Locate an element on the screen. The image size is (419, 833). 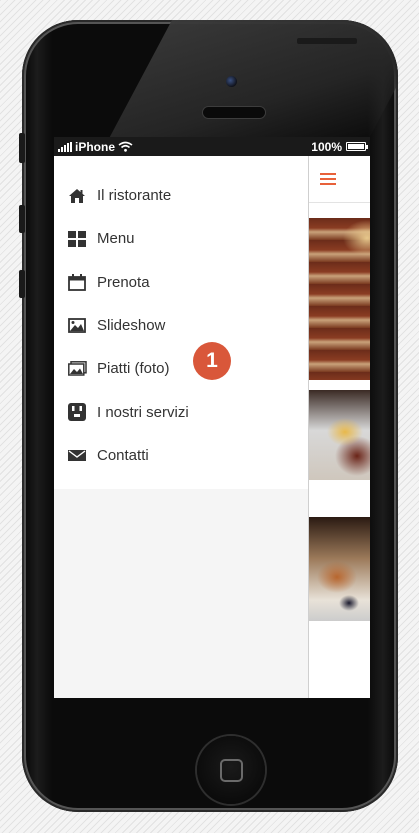
image-icon is located at coordinates (77, 326).